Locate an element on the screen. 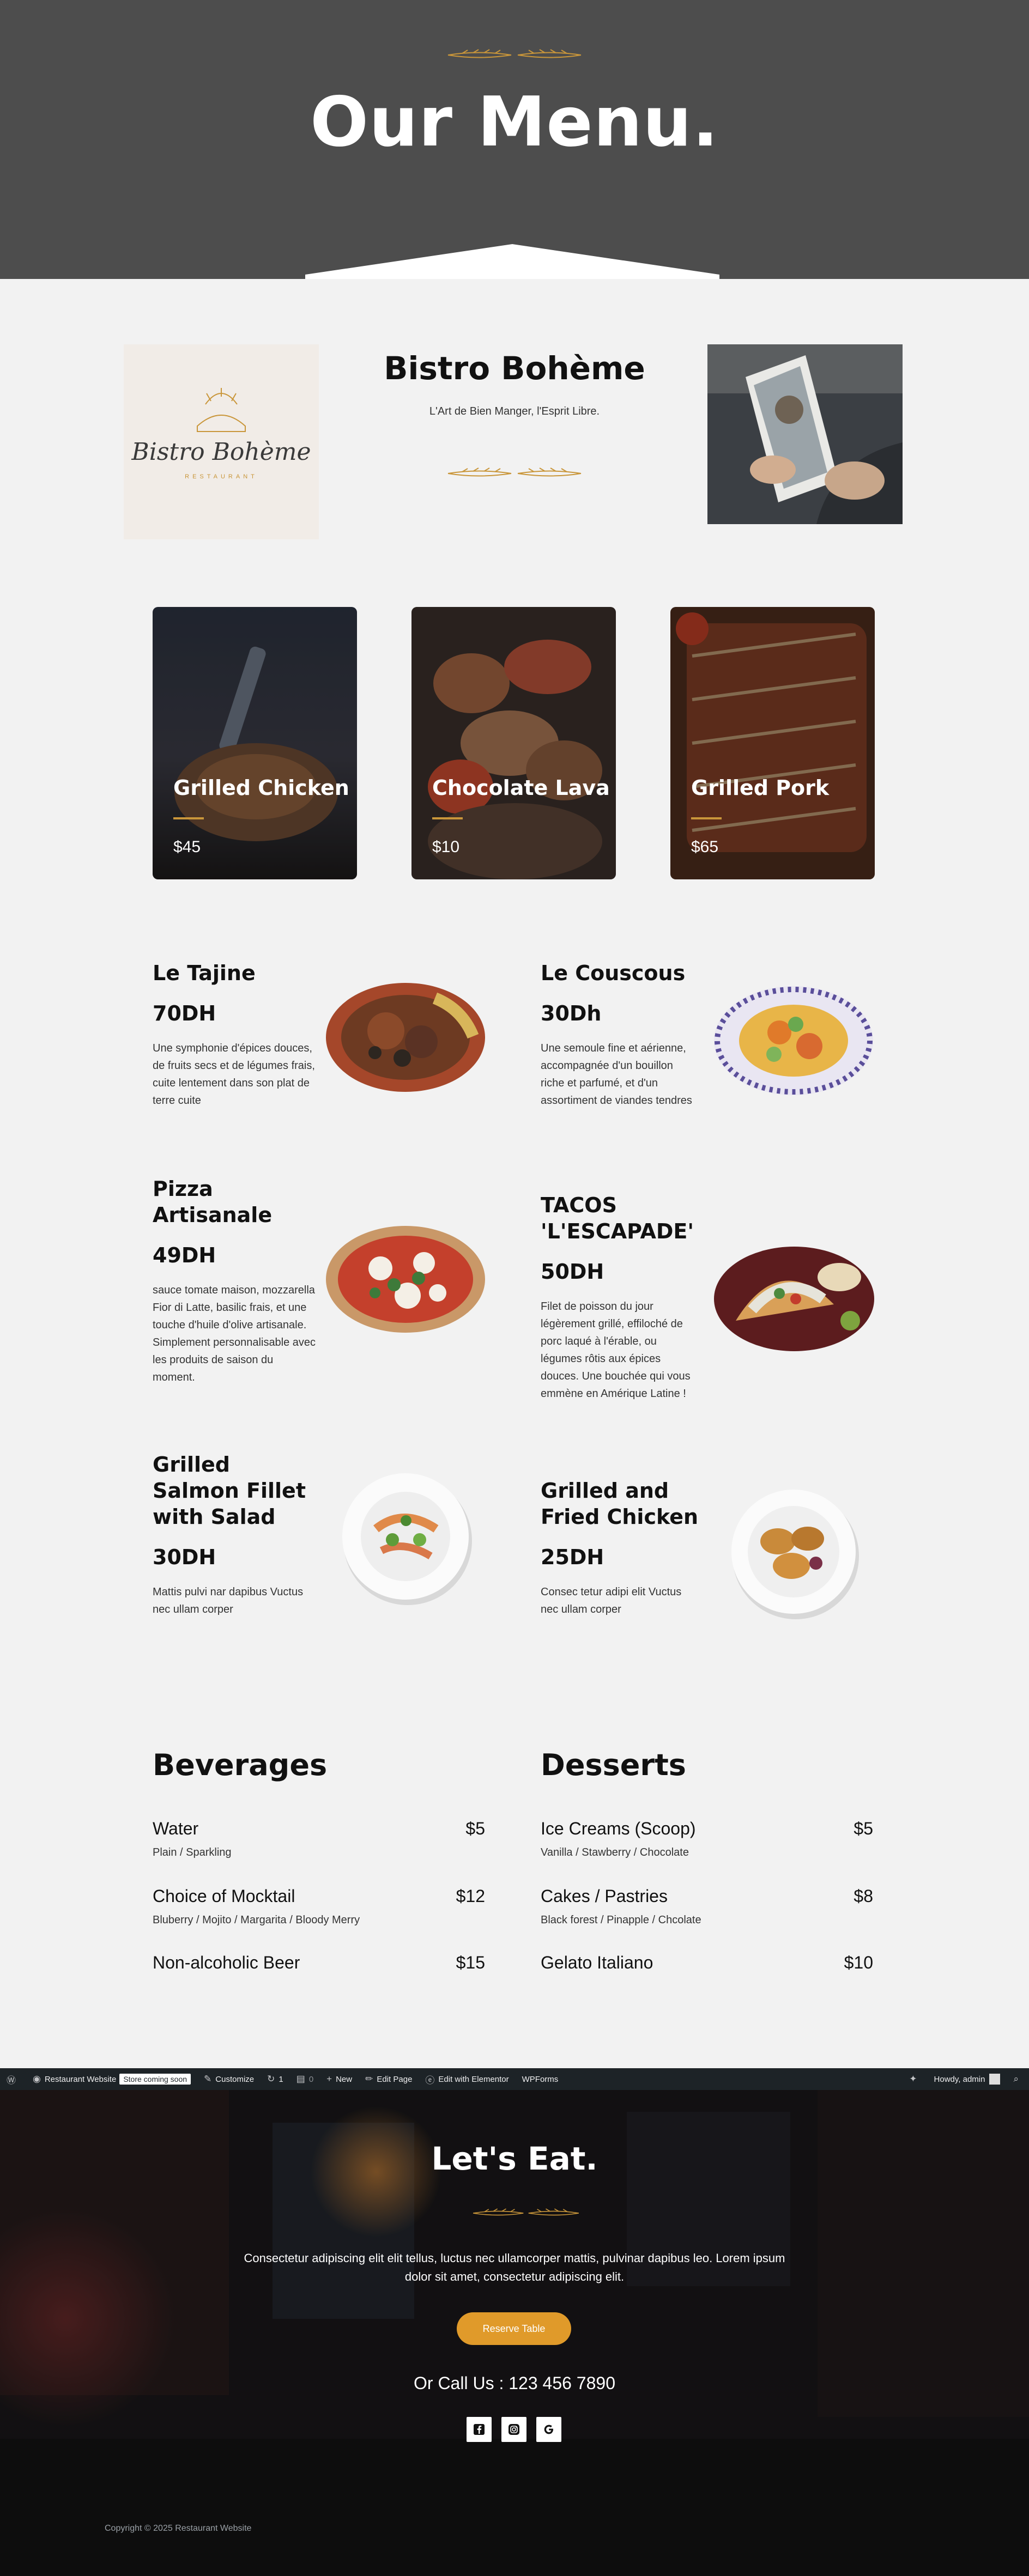  copyright-text: Copyright © 2025 Restaurant Website is located at coordinates (178, 2529).